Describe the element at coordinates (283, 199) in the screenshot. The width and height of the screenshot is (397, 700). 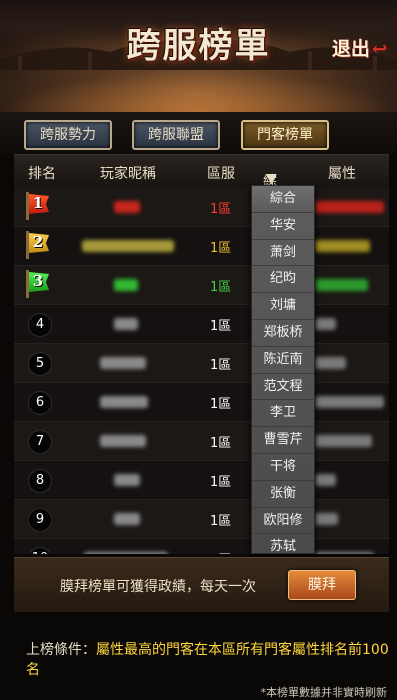
I see `dropdown-option-composite: 綜合` at that location.